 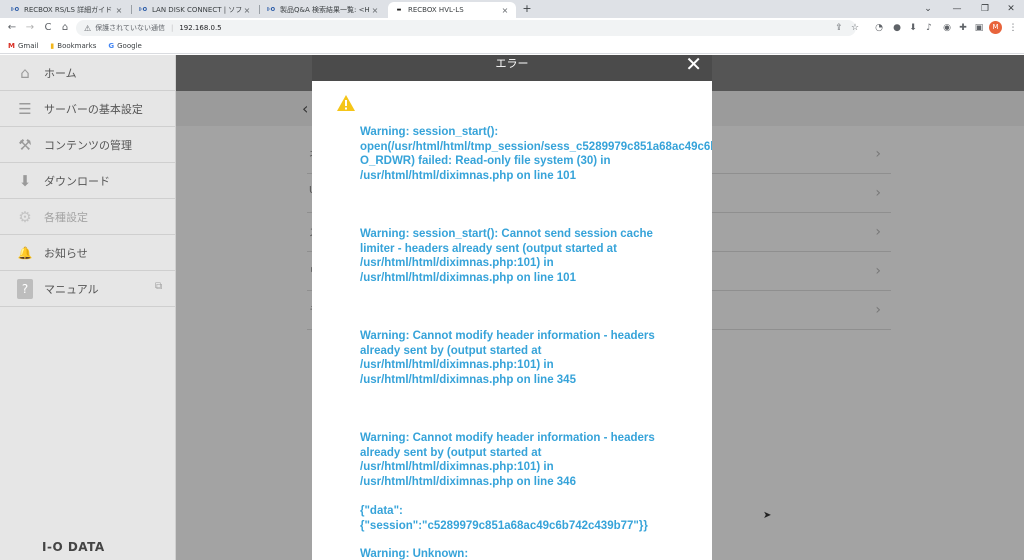 I want to click on external-link-icon: ⧉, so click(x=162, y=288).